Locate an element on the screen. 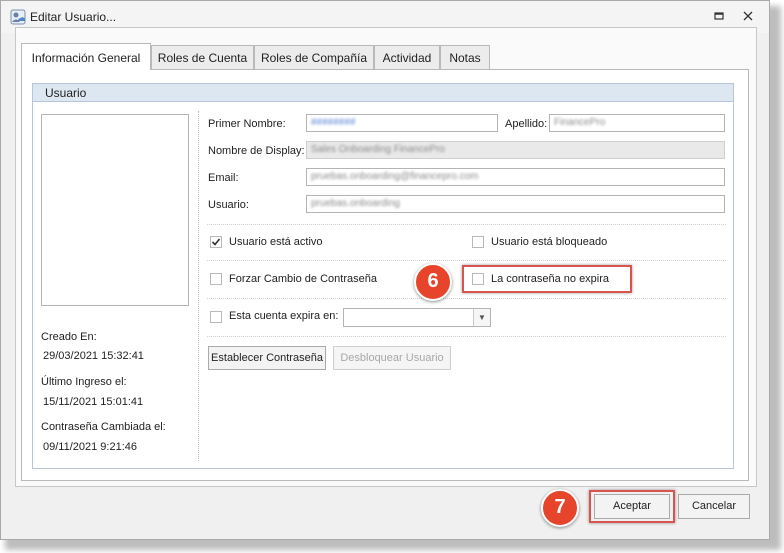  tab-notas: Notas is located at coordinates (465, 57).